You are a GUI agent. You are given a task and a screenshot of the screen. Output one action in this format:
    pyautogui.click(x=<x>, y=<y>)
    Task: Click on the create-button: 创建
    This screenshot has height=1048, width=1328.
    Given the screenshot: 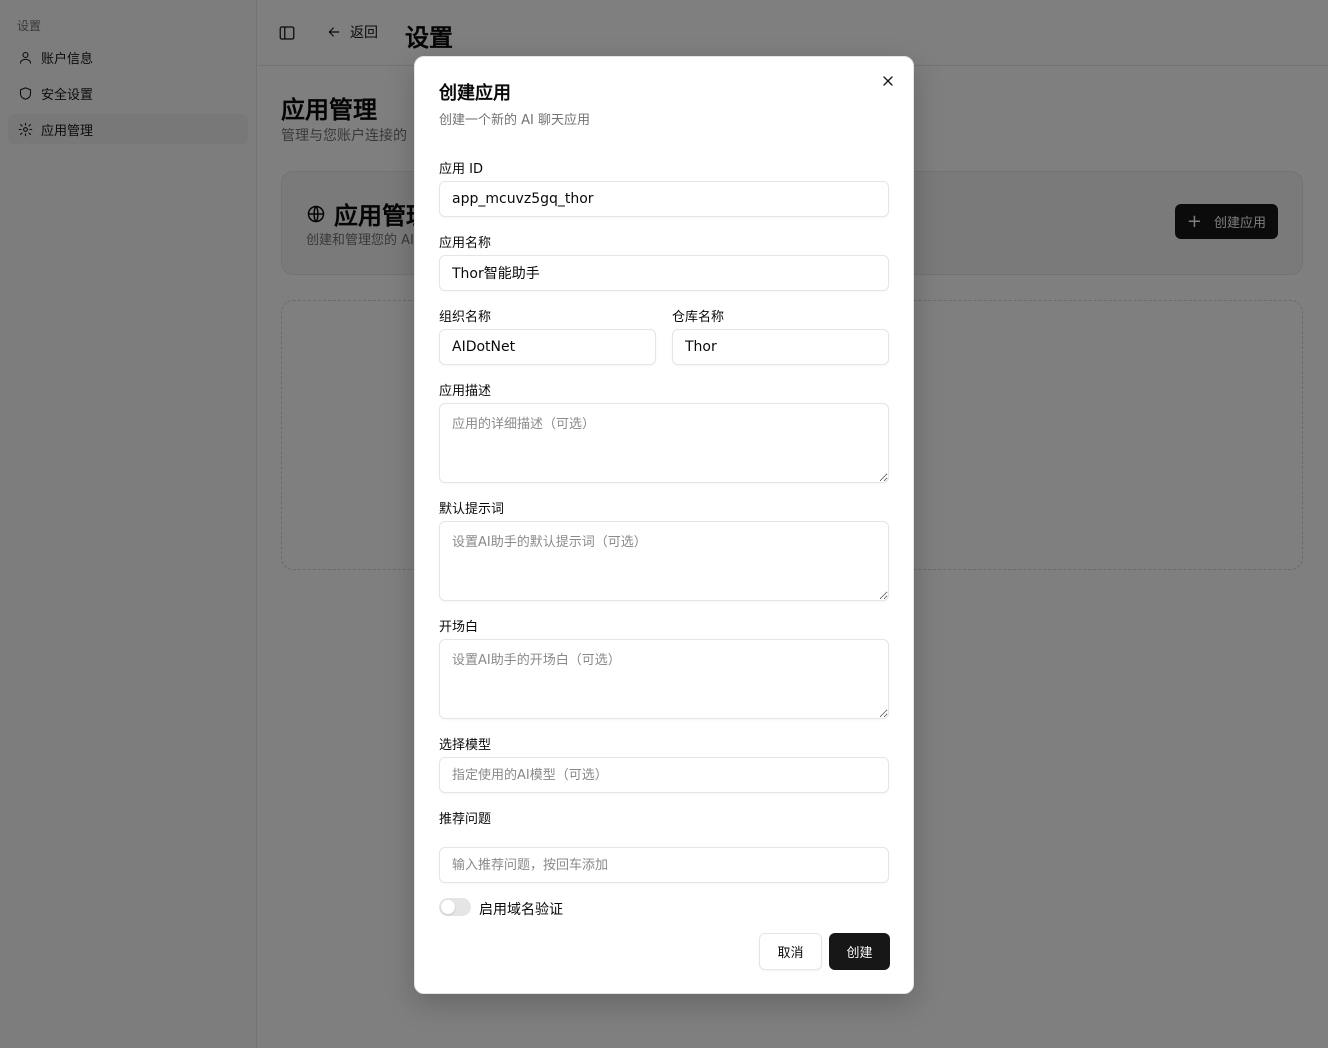 What is the action you would take?
    pyautogui.click(x=859, y=951)
    